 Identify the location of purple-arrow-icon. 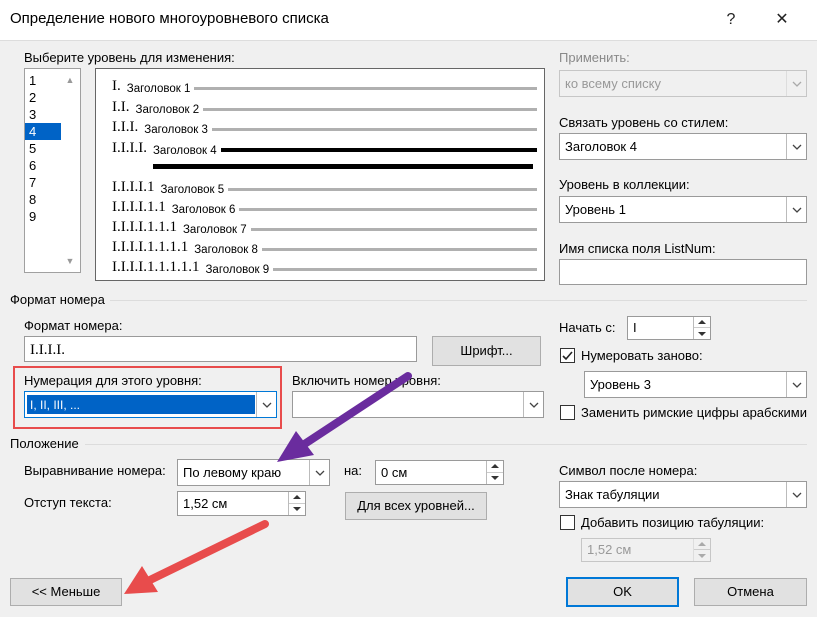
(344, 417).